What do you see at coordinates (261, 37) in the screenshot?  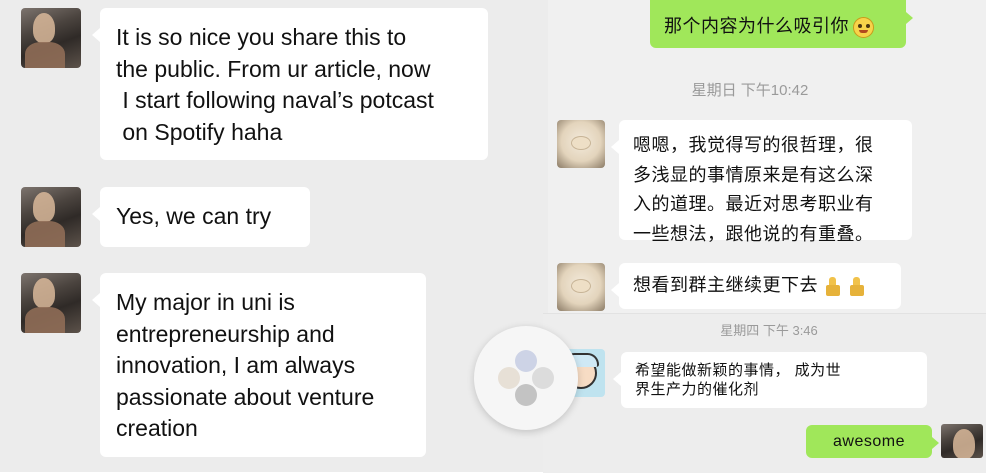 I see `message-line: It is so nice you share this to` at bounding box center [261, 37].